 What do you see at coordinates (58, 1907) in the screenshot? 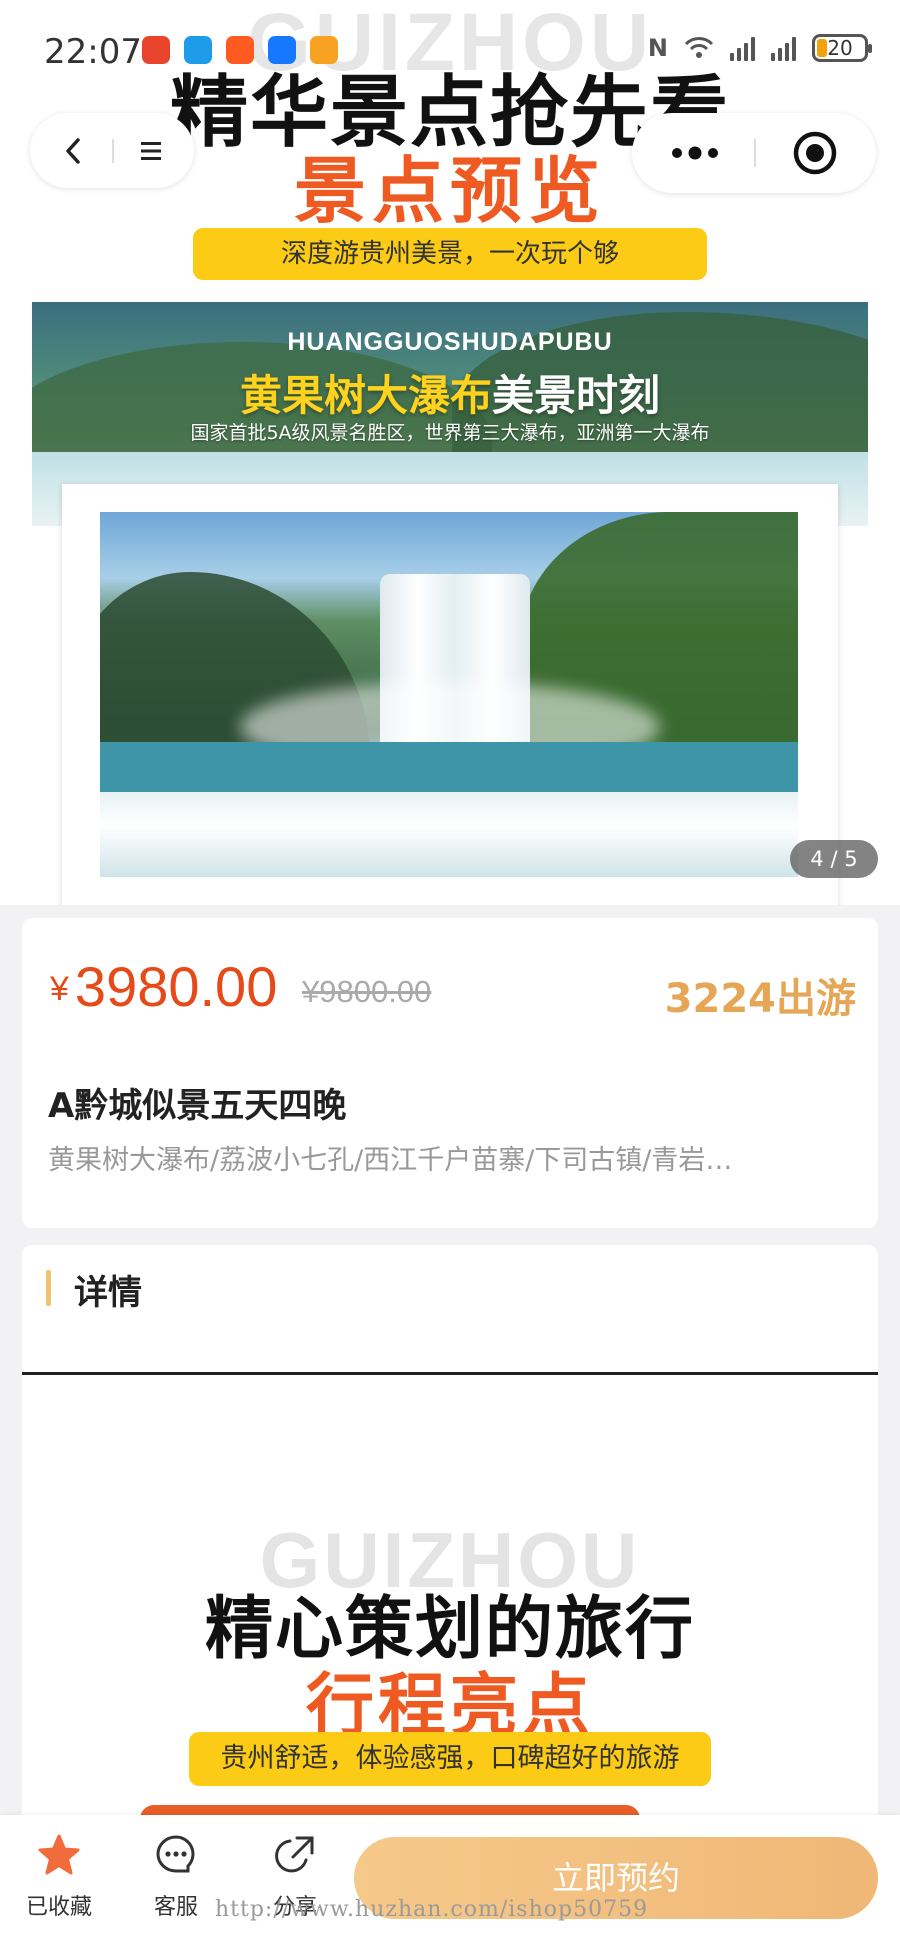
I see `favorite-label: 已收藏` at bounding box center [58, 1907].